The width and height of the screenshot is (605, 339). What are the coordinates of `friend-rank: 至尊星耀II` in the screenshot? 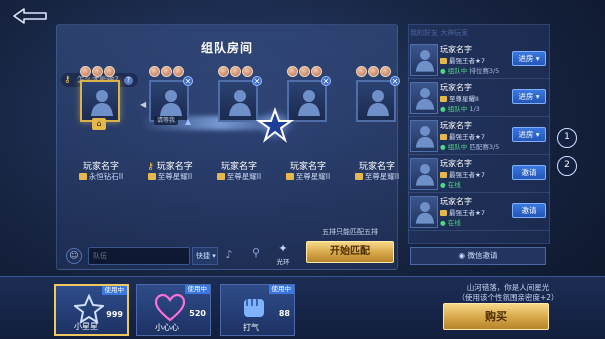 It's located at (459, 98).